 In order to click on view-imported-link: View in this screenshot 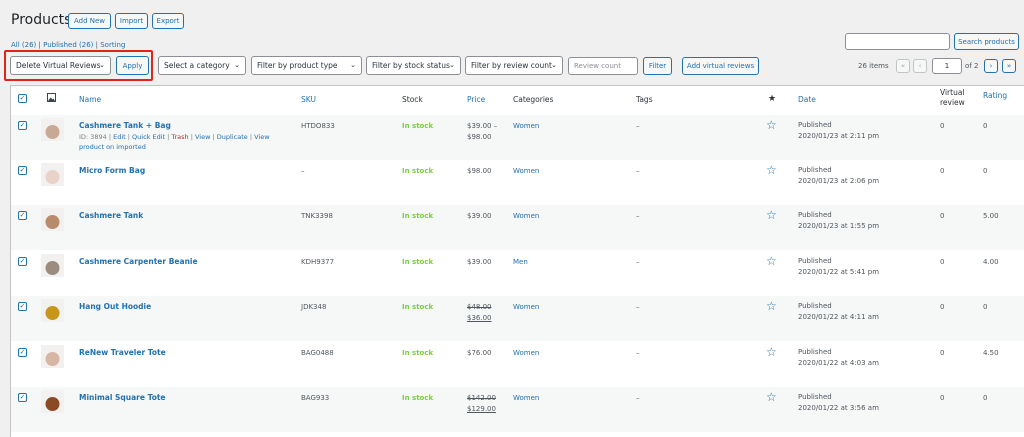, I will do `click(261, 137)`.